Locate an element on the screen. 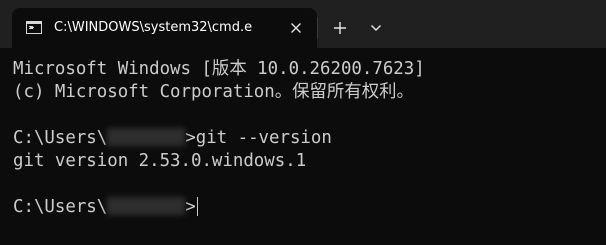 Image resolution: width=606 pixels, height=245 pixels. tab-title: C:\WINDOWS\system32\cmd.e is located at coordinates (153, 27).